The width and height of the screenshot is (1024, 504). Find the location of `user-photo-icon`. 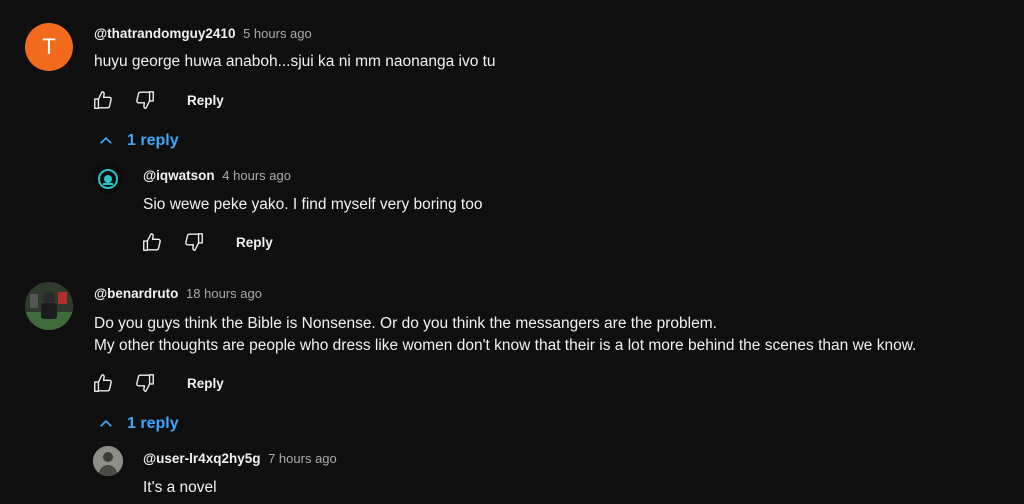

user-photo-icon is located at coordinates (108, 461).